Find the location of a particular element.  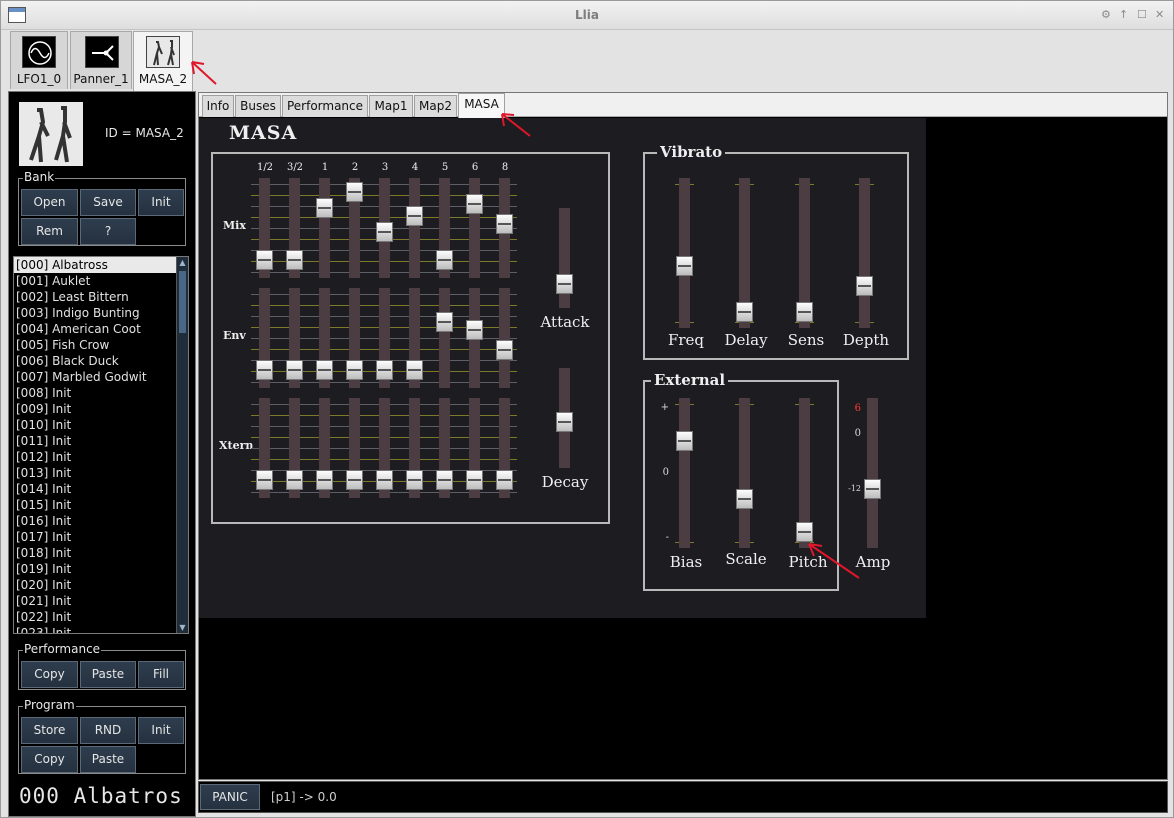

tab-lfo1-0: LFO1_0 is located at coordinates (39, 60).